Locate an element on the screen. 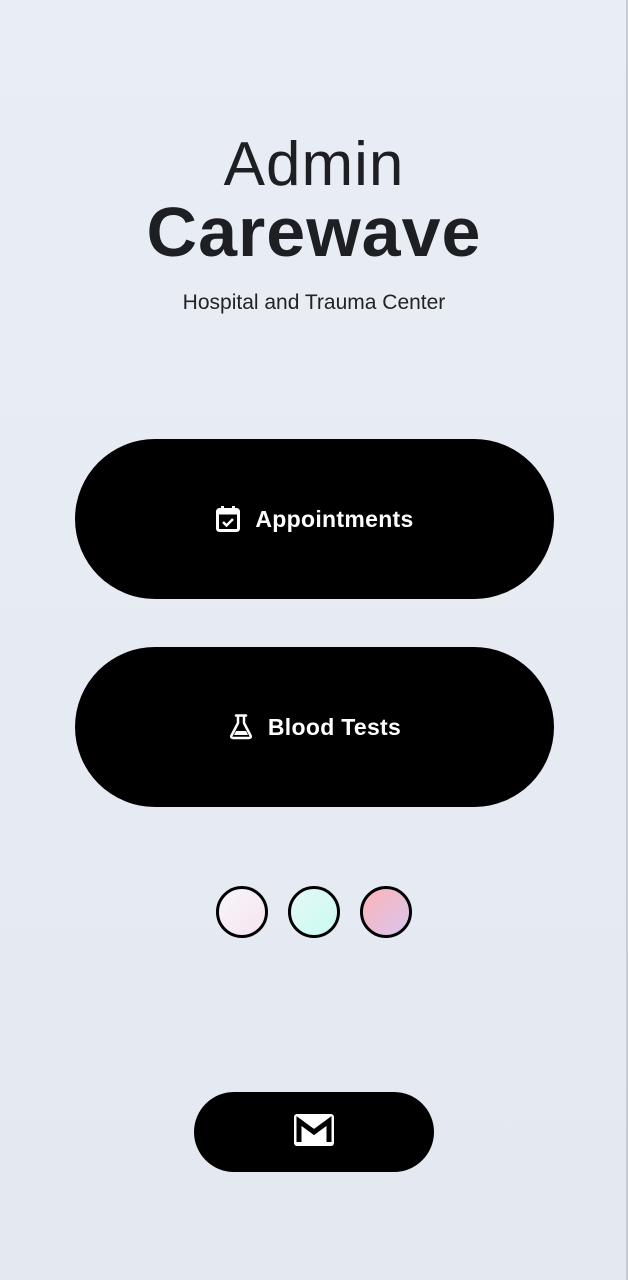 The image size is (628, 1280). appointments-button: Appointments is located at coordinates (314, 519).